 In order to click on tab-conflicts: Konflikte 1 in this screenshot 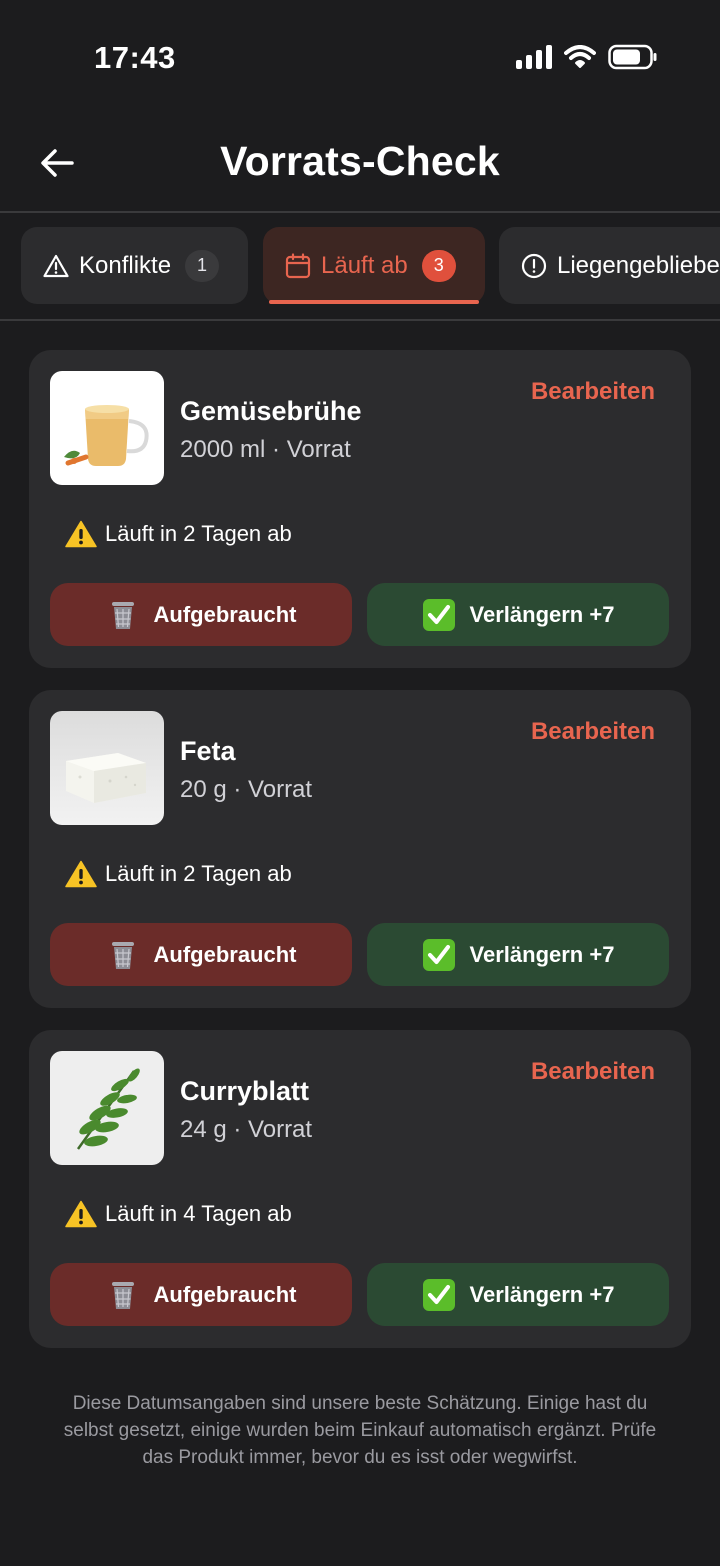, I will do `click(134, 265)`.